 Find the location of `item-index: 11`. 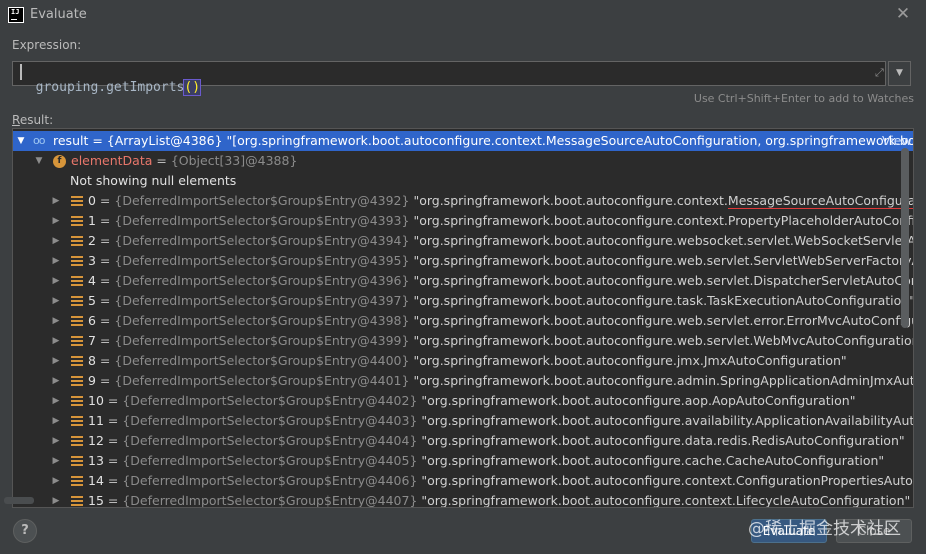

item-index: 11 is located at coordinates (96, 420).